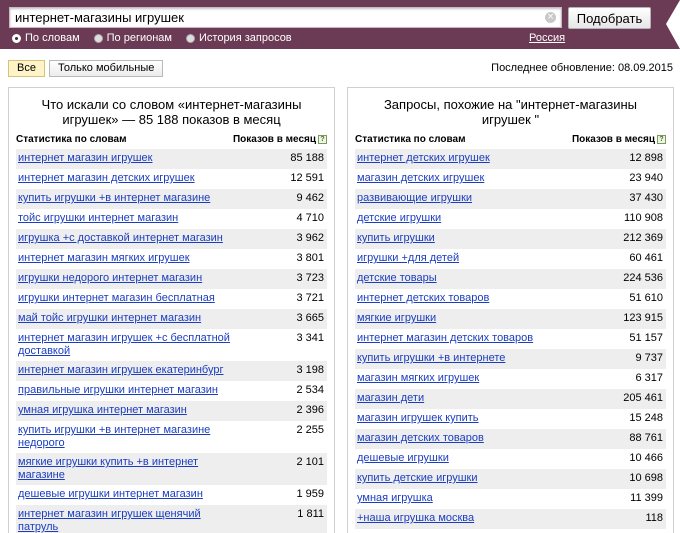 The image size is (680, 533). I want to click on table-row: май тойс игрушки интернет магазин 3 665, so click(171, 319).